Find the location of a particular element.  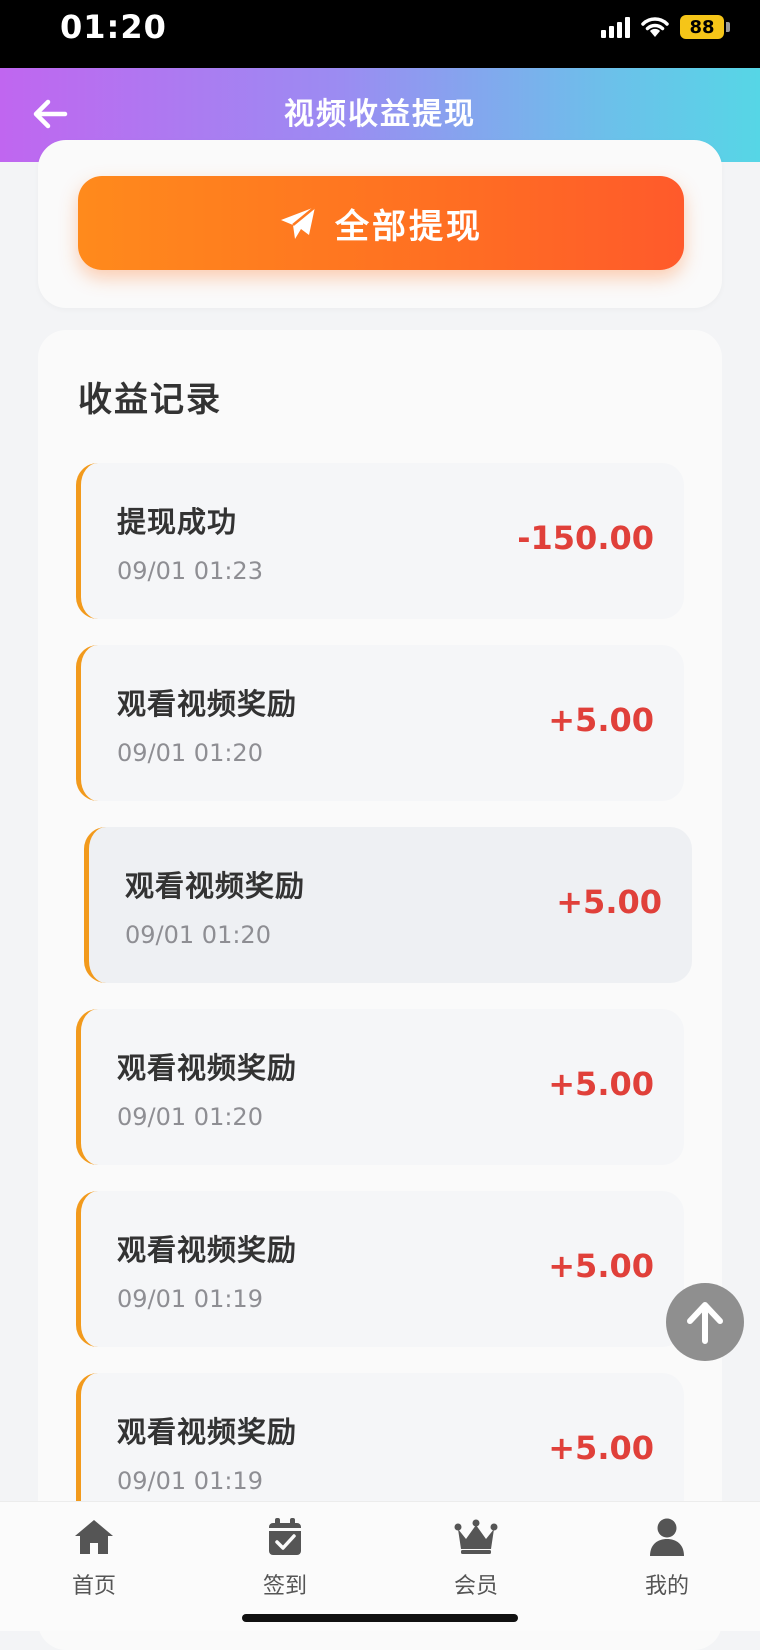

back-button is located at coordinates (50, 114).